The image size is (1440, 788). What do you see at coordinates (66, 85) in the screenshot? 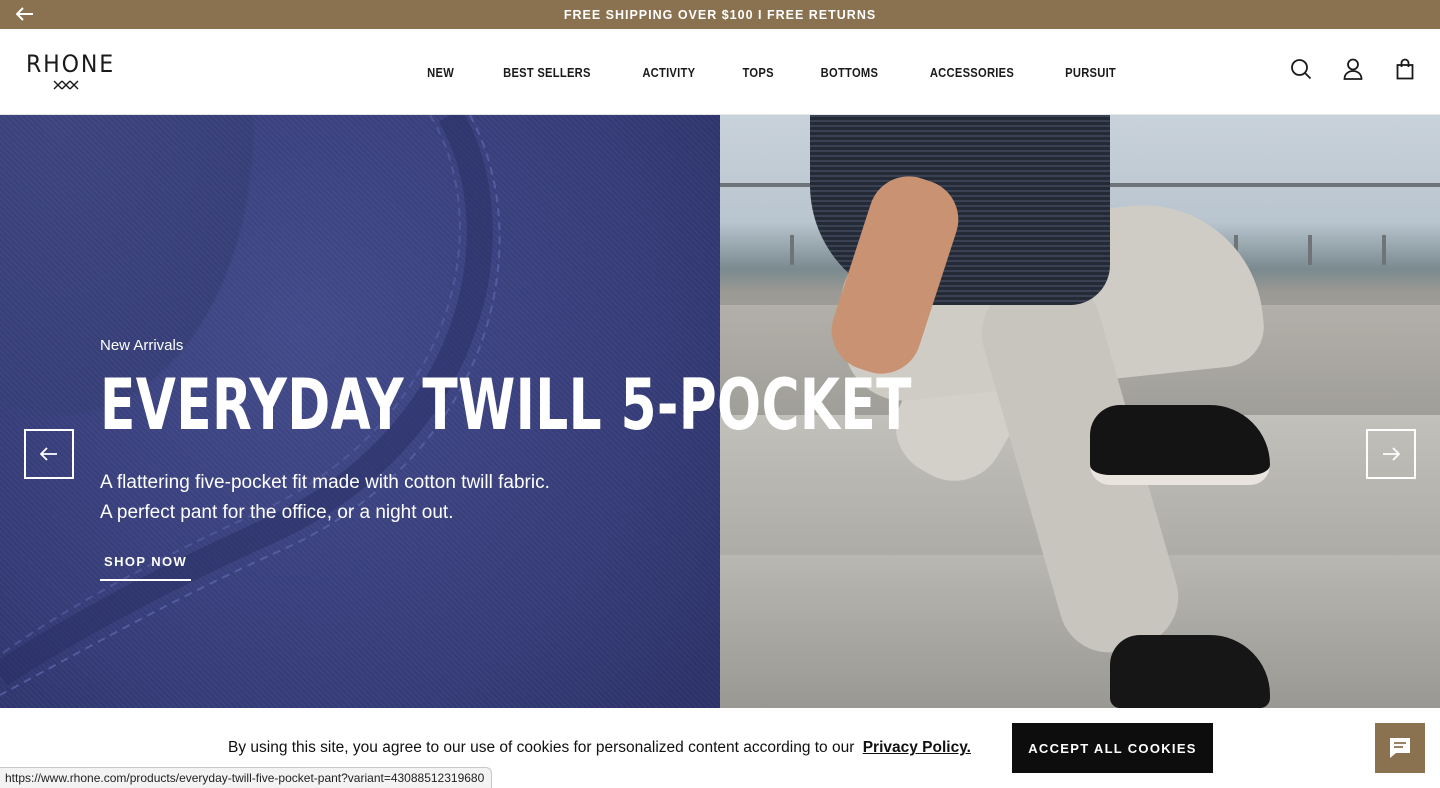
I see `logo-mark-icon` at bounding box center [66, 85].